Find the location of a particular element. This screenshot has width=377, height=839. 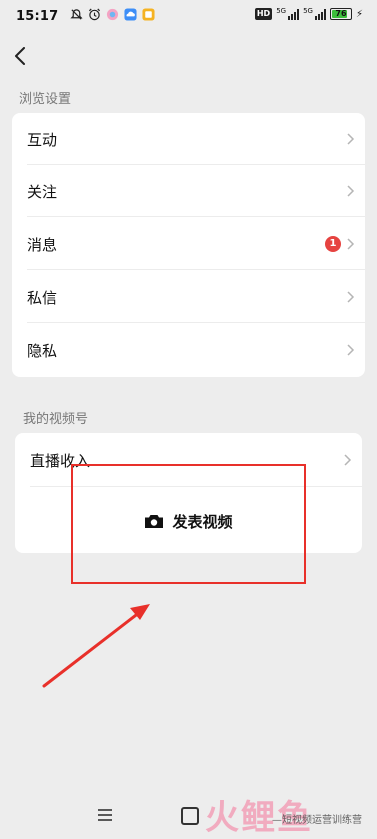

settings-item-messages: 消息 1 is located at coordinates (188, 244).